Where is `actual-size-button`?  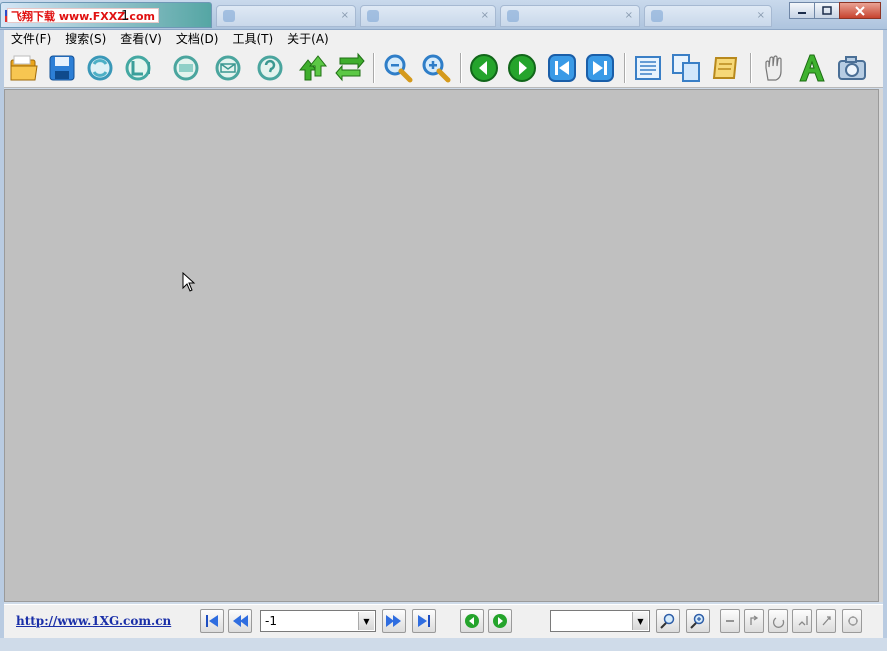
actual-size-button is located at coordinates (802, 621).